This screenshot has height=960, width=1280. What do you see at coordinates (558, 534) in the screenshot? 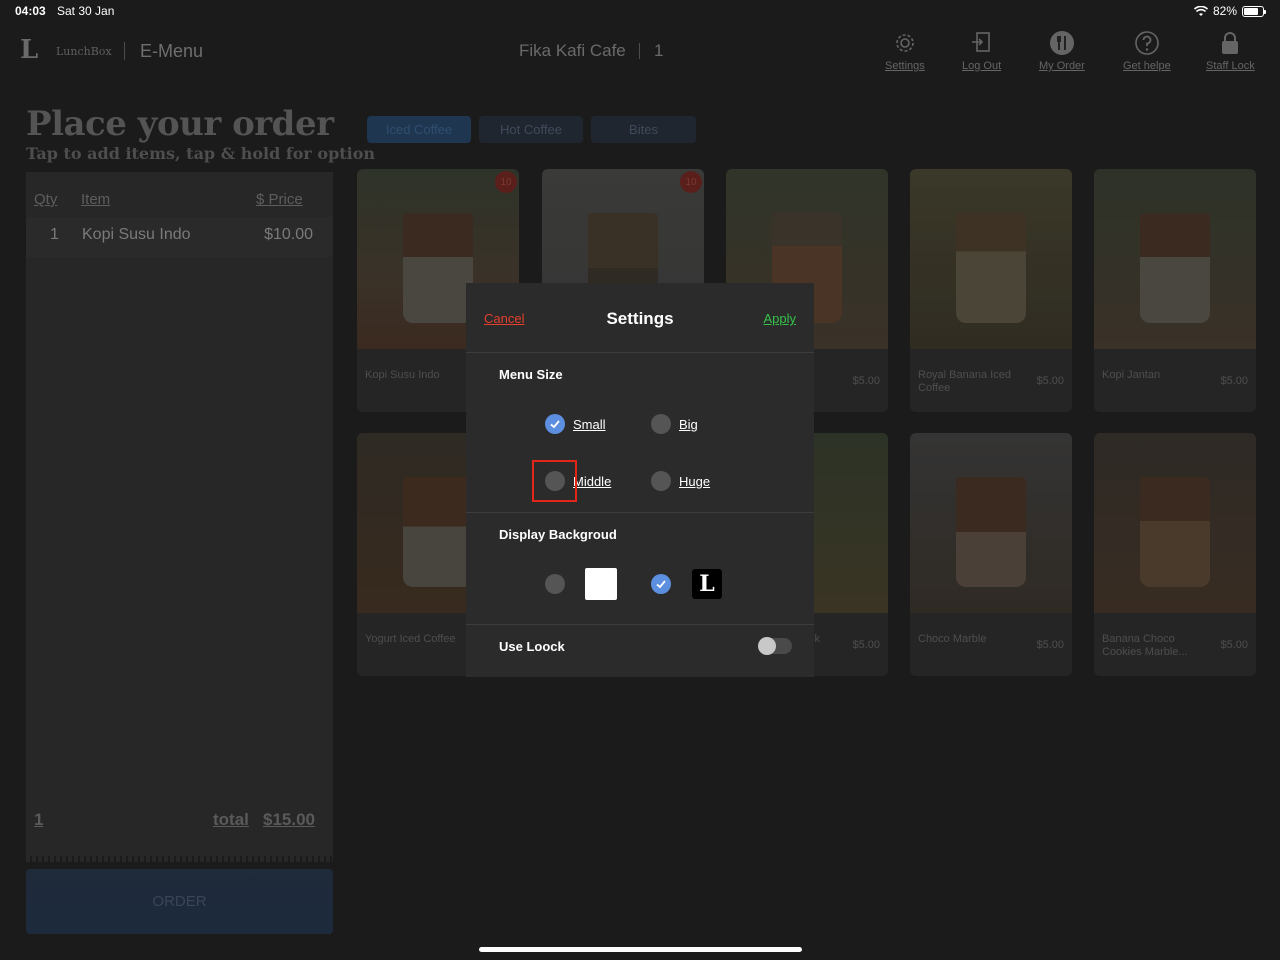
I see `display-background-label: Display Backgroud` at bounding box center [558, 534].